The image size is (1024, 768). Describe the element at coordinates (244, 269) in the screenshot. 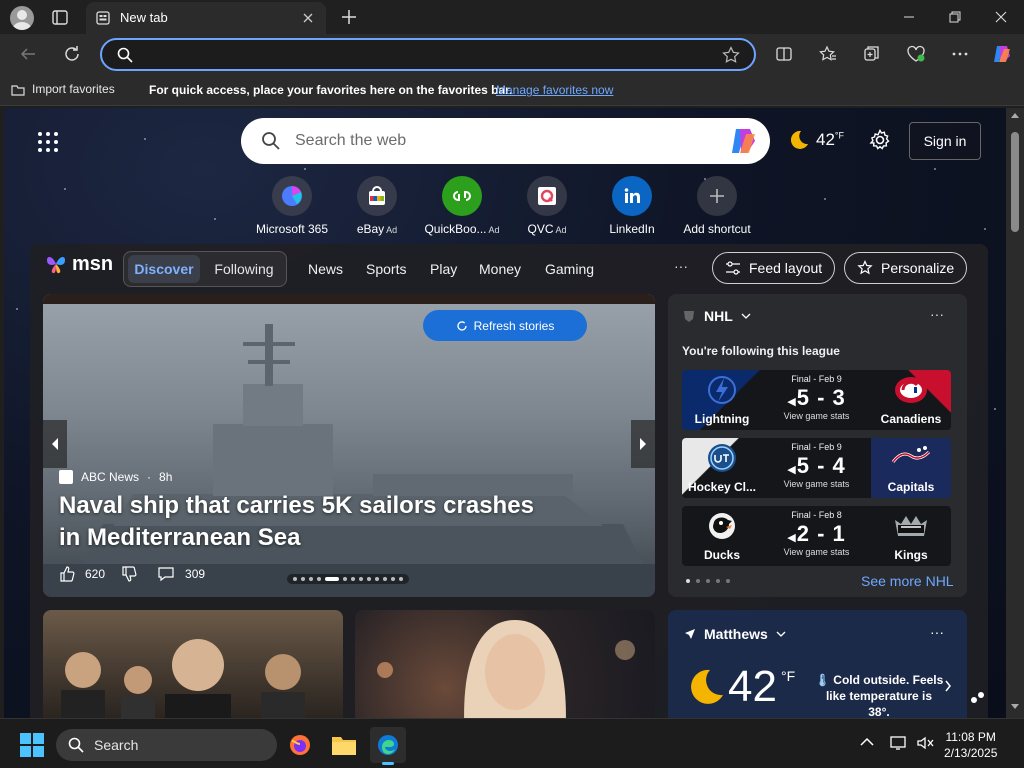

I see `tab-following: Following` at that location.